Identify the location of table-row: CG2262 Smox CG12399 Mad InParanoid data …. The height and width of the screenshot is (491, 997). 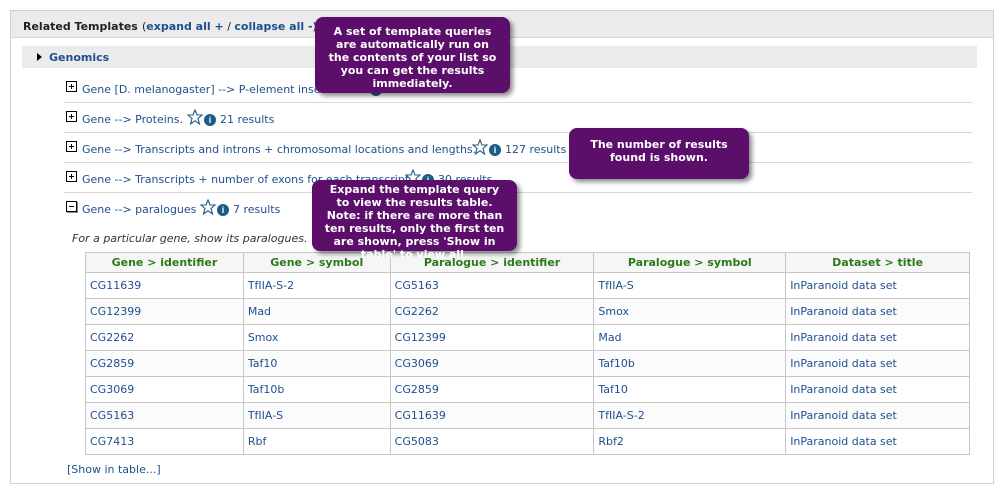
(527, 337).